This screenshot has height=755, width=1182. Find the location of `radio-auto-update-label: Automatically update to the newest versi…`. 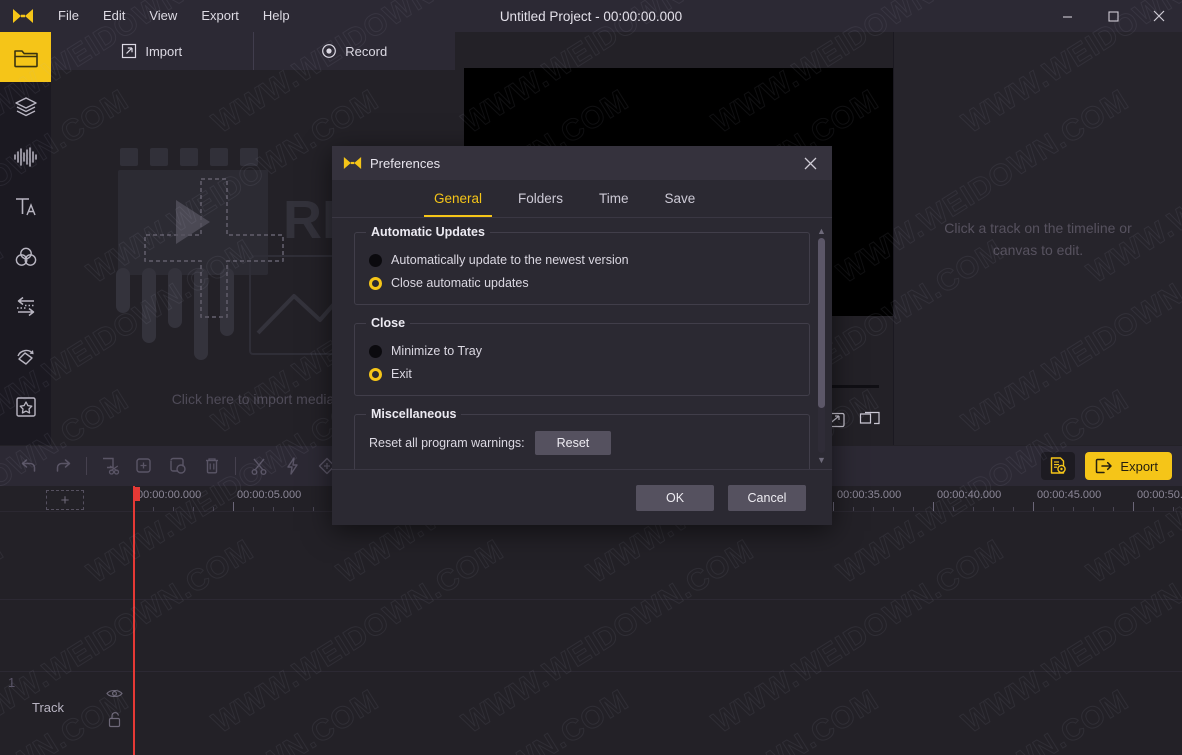

radio-auto-update-label: Automatically update to the newest versi… is located at coordinates (510, 260).